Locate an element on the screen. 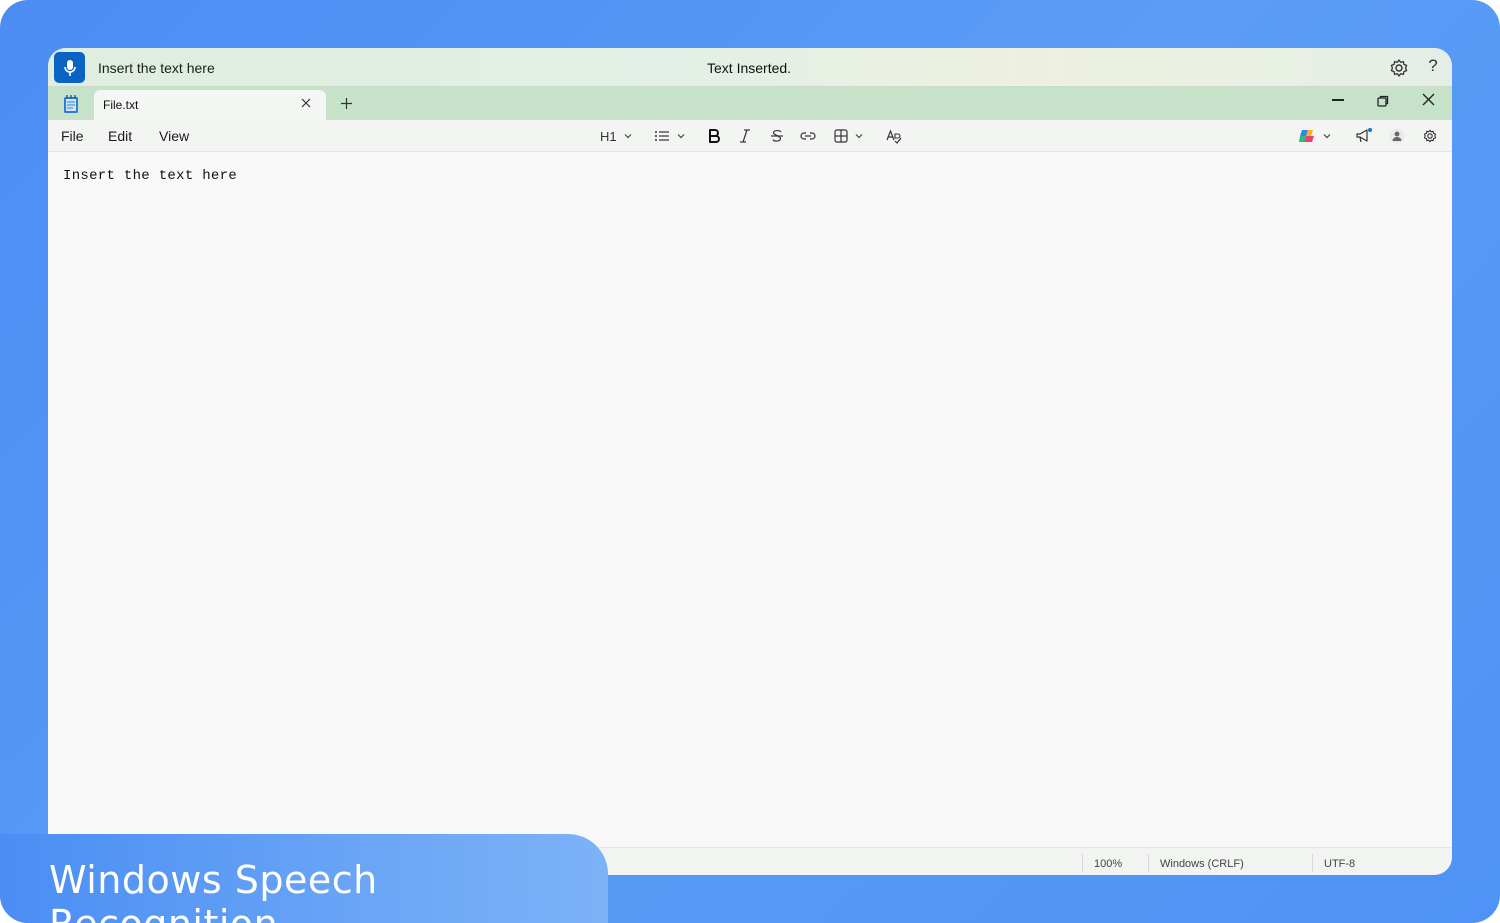 This screenshot has width=1500, height=923. settings-button is located at coordinates (1430, 136).